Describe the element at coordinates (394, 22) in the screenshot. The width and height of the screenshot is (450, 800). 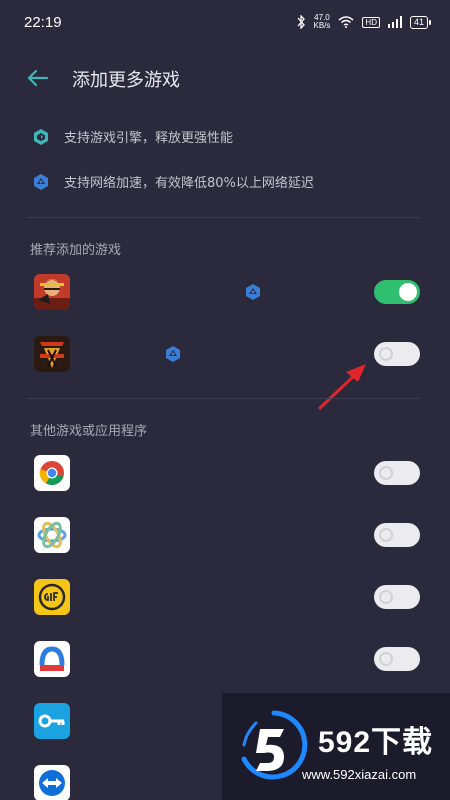
I see `signal-icon` at that location.